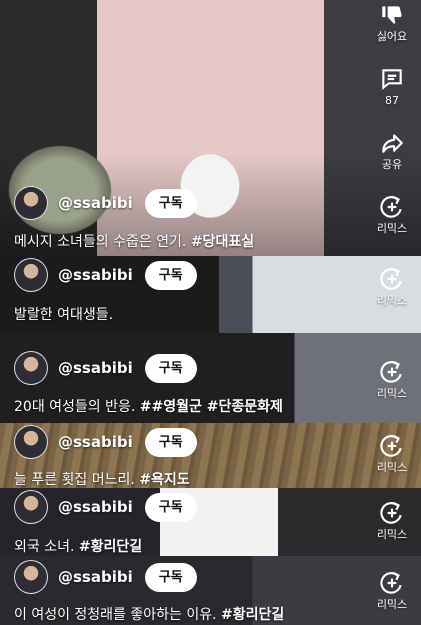 This screenshot has width=421, height=625. Describe the element at coordinates (392, 164) in the screenshot. I see `share-label: 공유` at that location.